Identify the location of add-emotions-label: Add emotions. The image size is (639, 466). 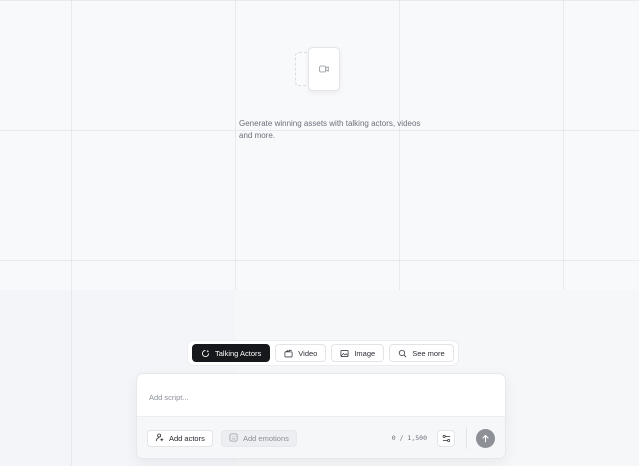
(266, 438).